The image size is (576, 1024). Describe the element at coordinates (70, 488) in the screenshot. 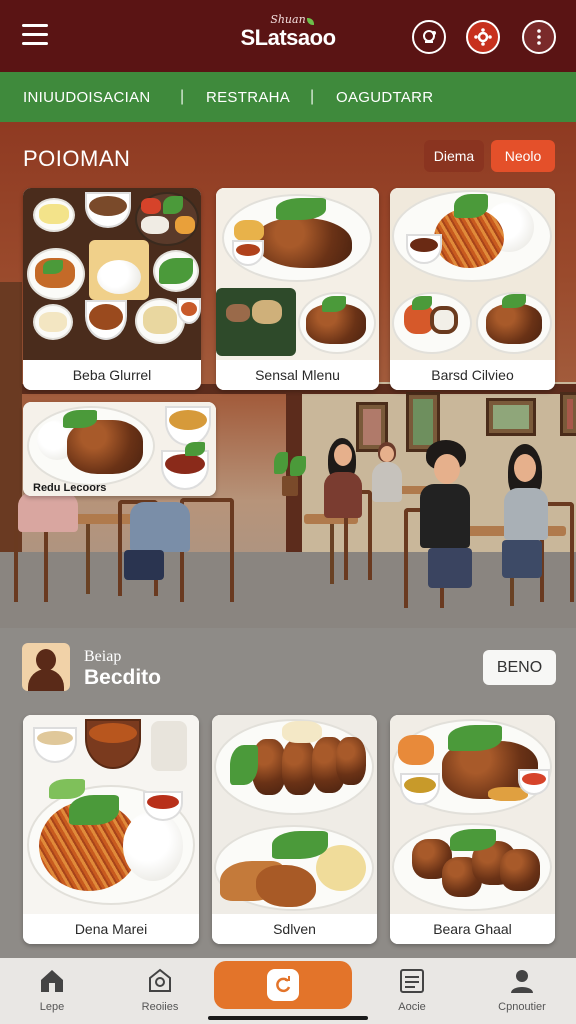

I see `card-caption: Redu Lecoors` at that location.